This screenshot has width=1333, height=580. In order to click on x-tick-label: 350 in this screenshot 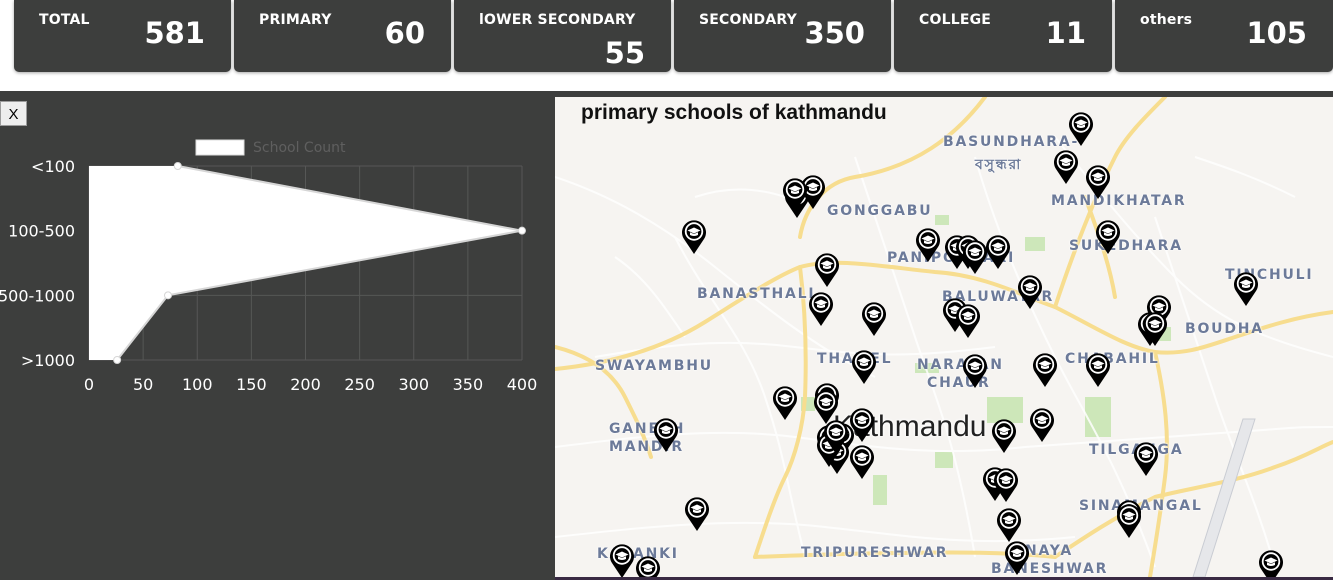, I will do `click(468, 384)`.